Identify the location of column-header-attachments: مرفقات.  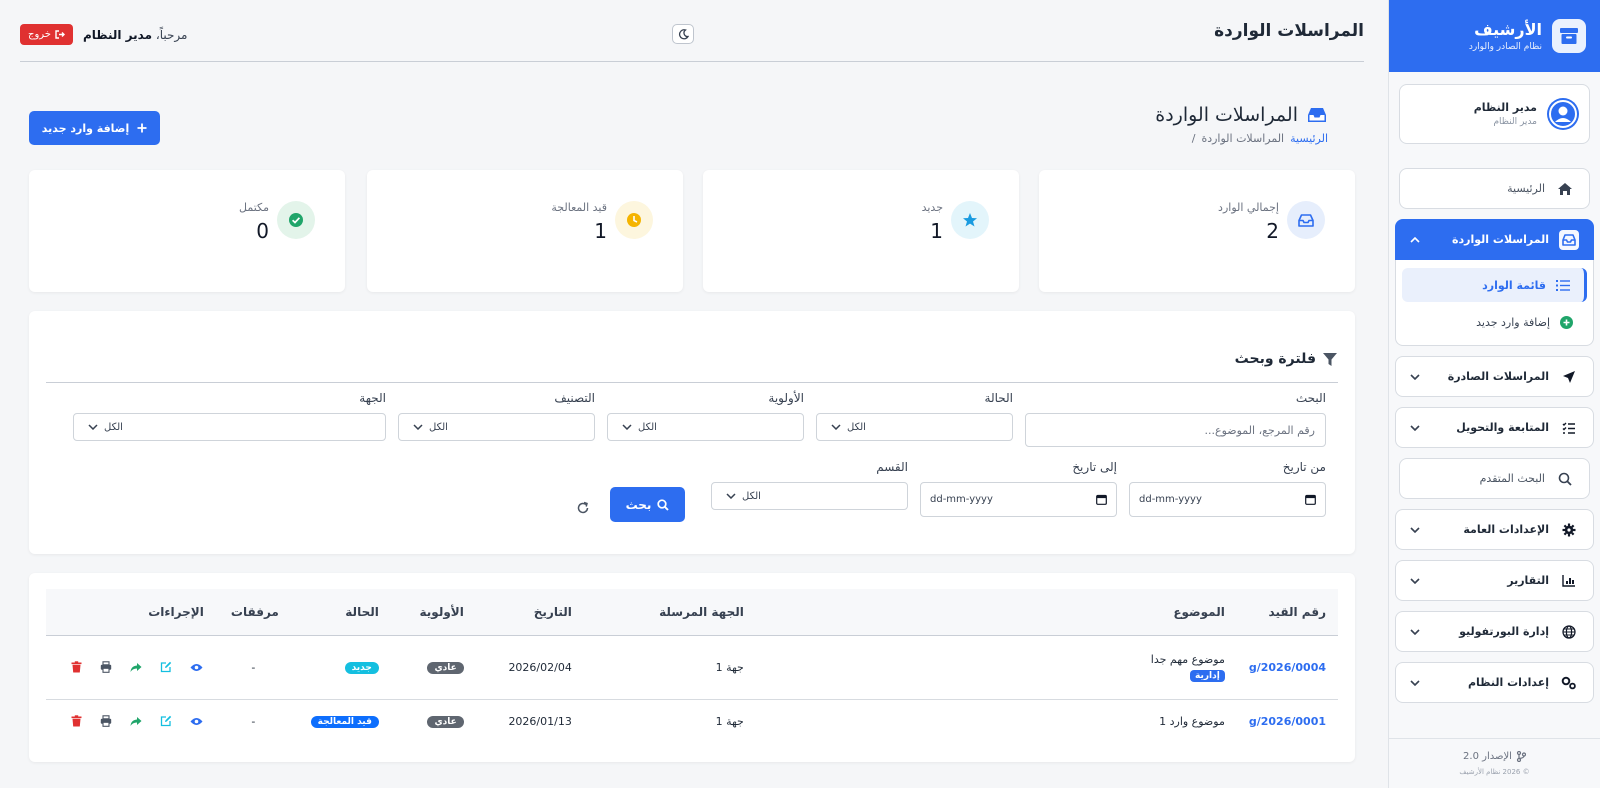
(253, 612).